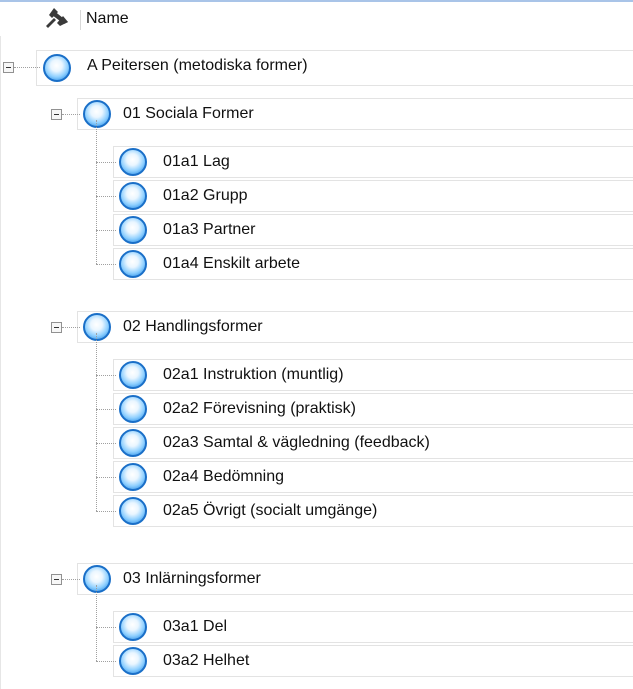  Describe the element at coordinates (373, 230) in the screenshot. I see `item-1-3-row: 01a3 Partner` at that location.